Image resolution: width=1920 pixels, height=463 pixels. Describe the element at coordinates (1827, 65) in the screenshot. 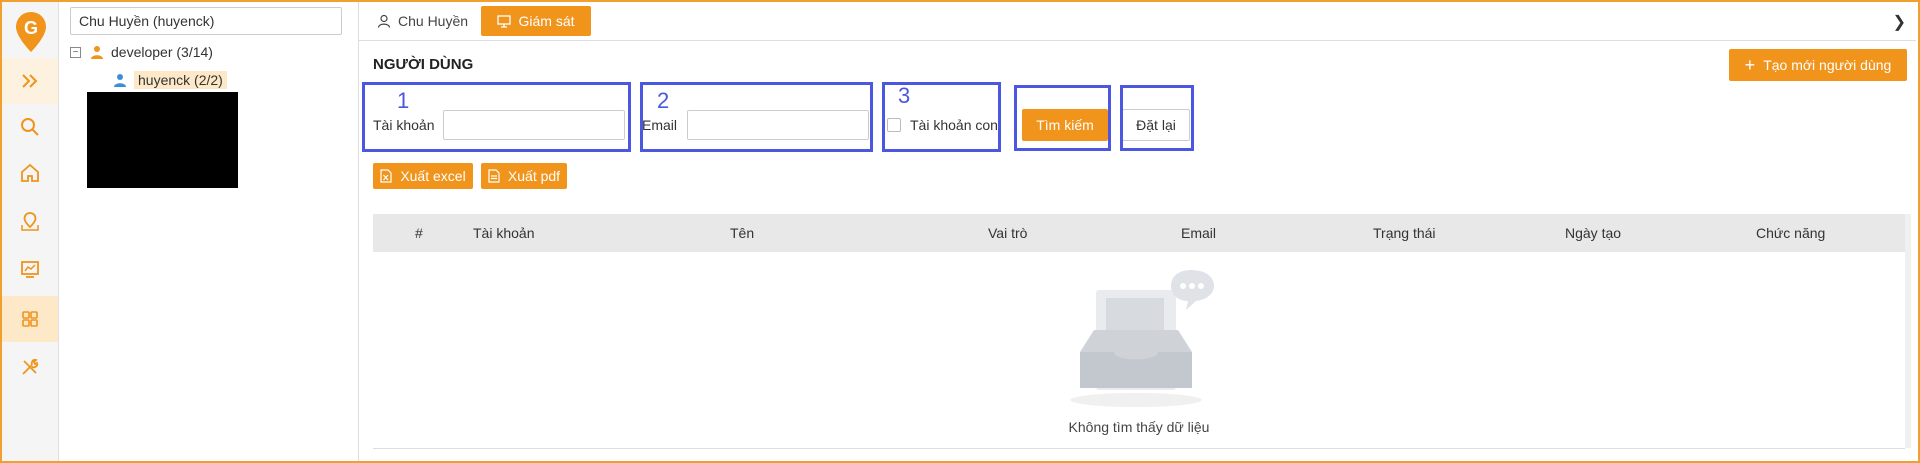

I see `create-user-label: Tạo mới người dùng` at that location.